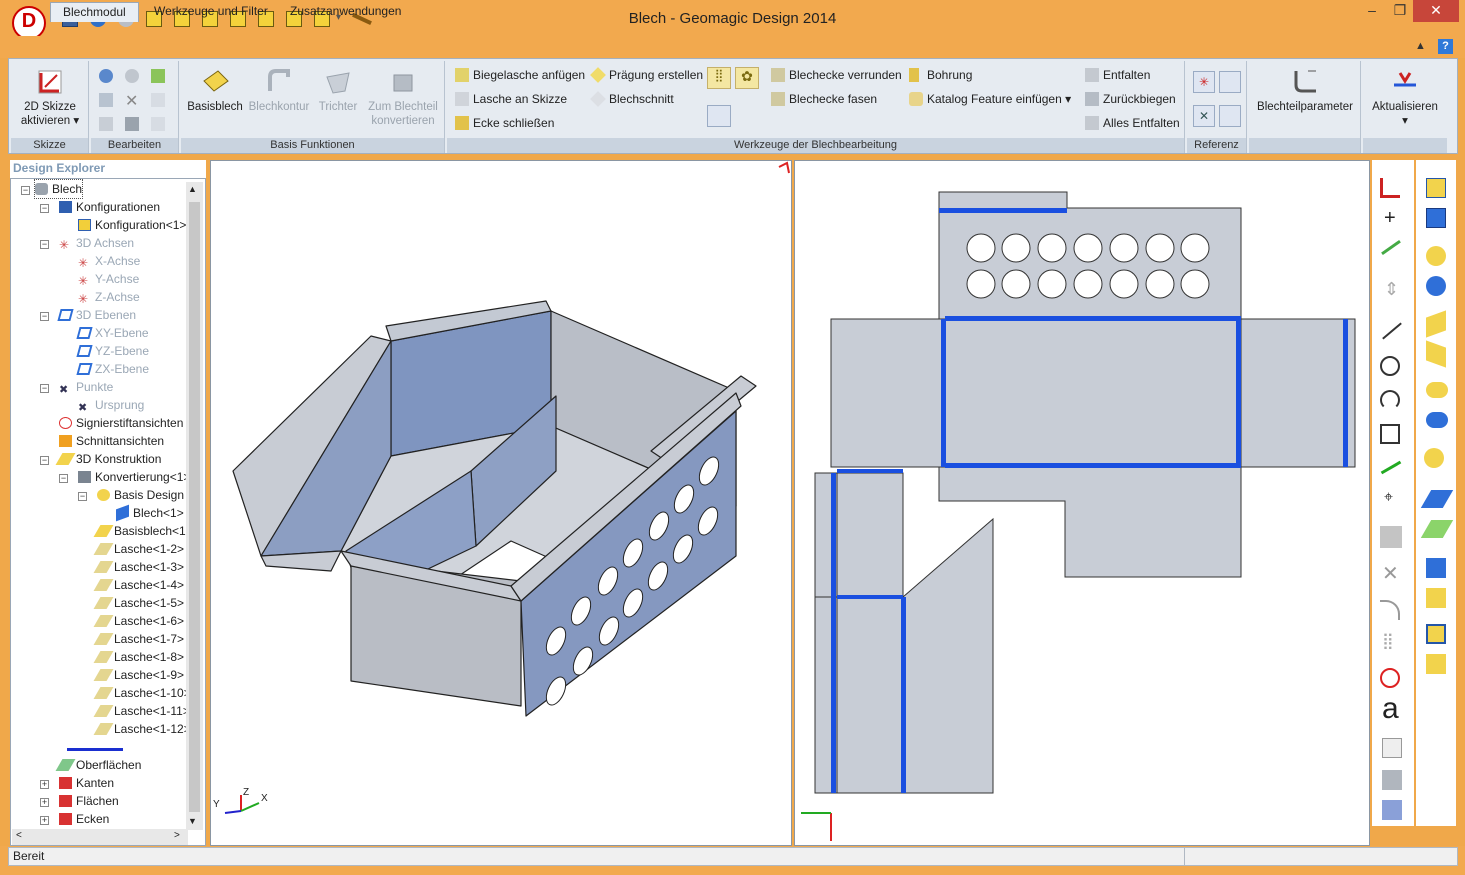  Describe the element at coordinates (1390, 366) in the screenshot. I see `circle-tool-icon` at that location.